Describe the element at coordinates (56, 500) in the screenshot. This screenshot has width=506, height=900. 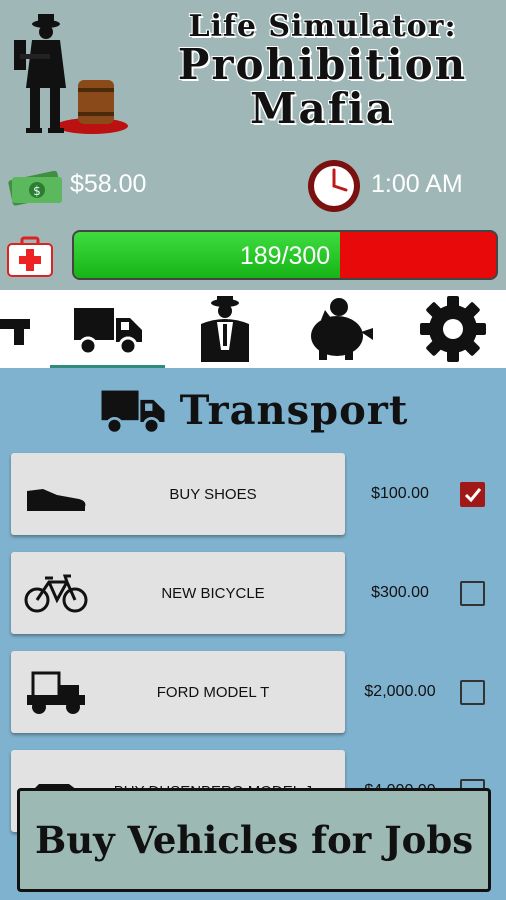
I see `shoe-icon` at that location.